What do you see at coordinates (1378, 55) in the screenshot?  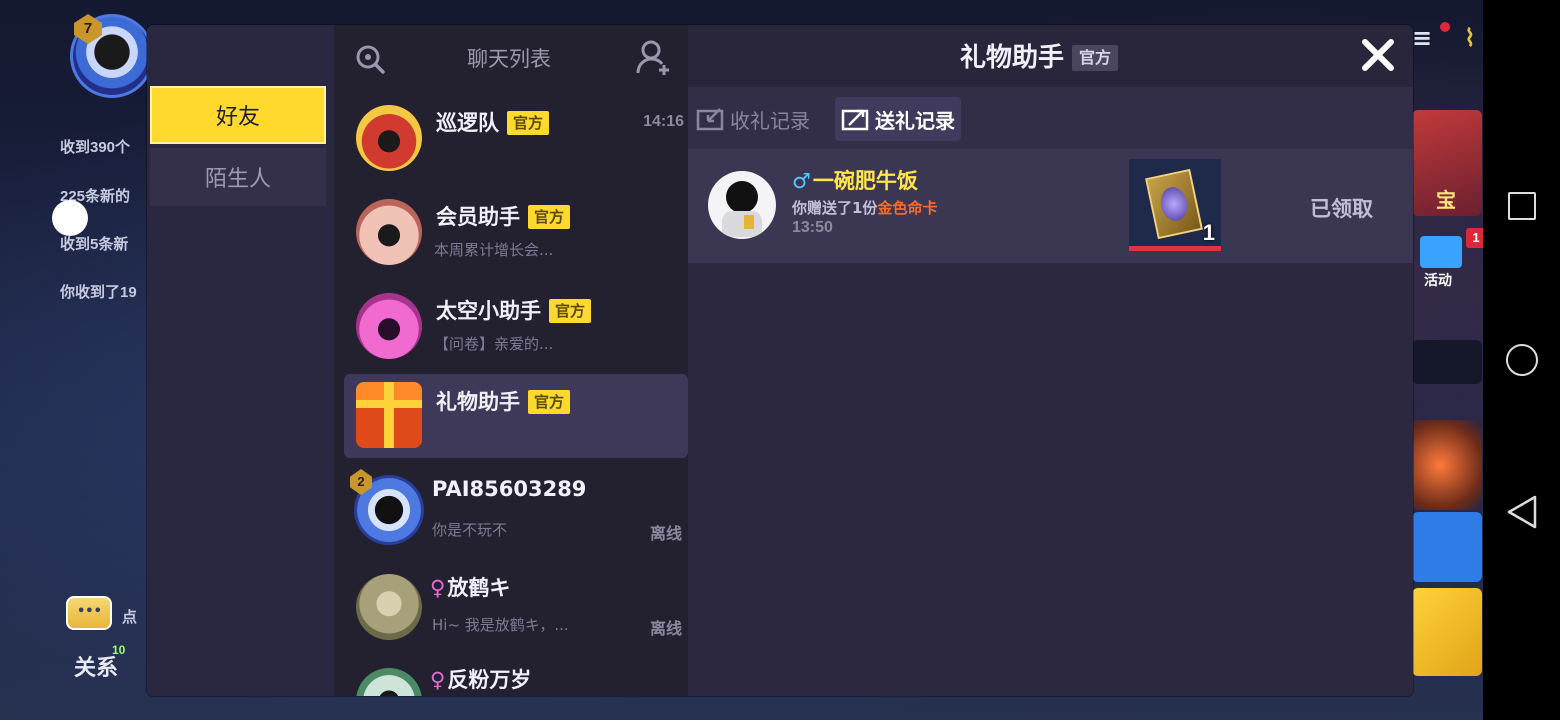 I see `close-icon` at bounding box center [1378, 55].